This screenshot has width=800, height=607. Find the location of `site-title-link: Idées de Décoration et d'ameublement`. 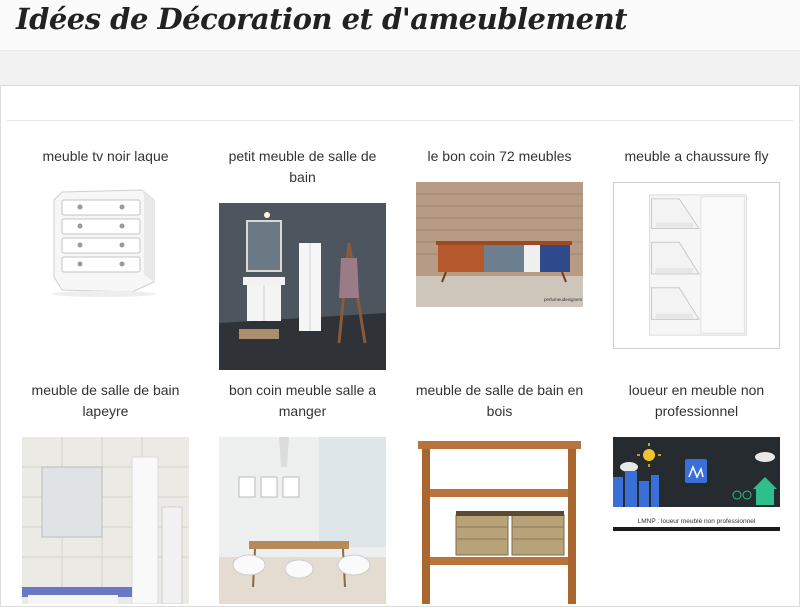

site-title-link: Idées de Décoration et d'ameublement is located at coordinates (322, 19).